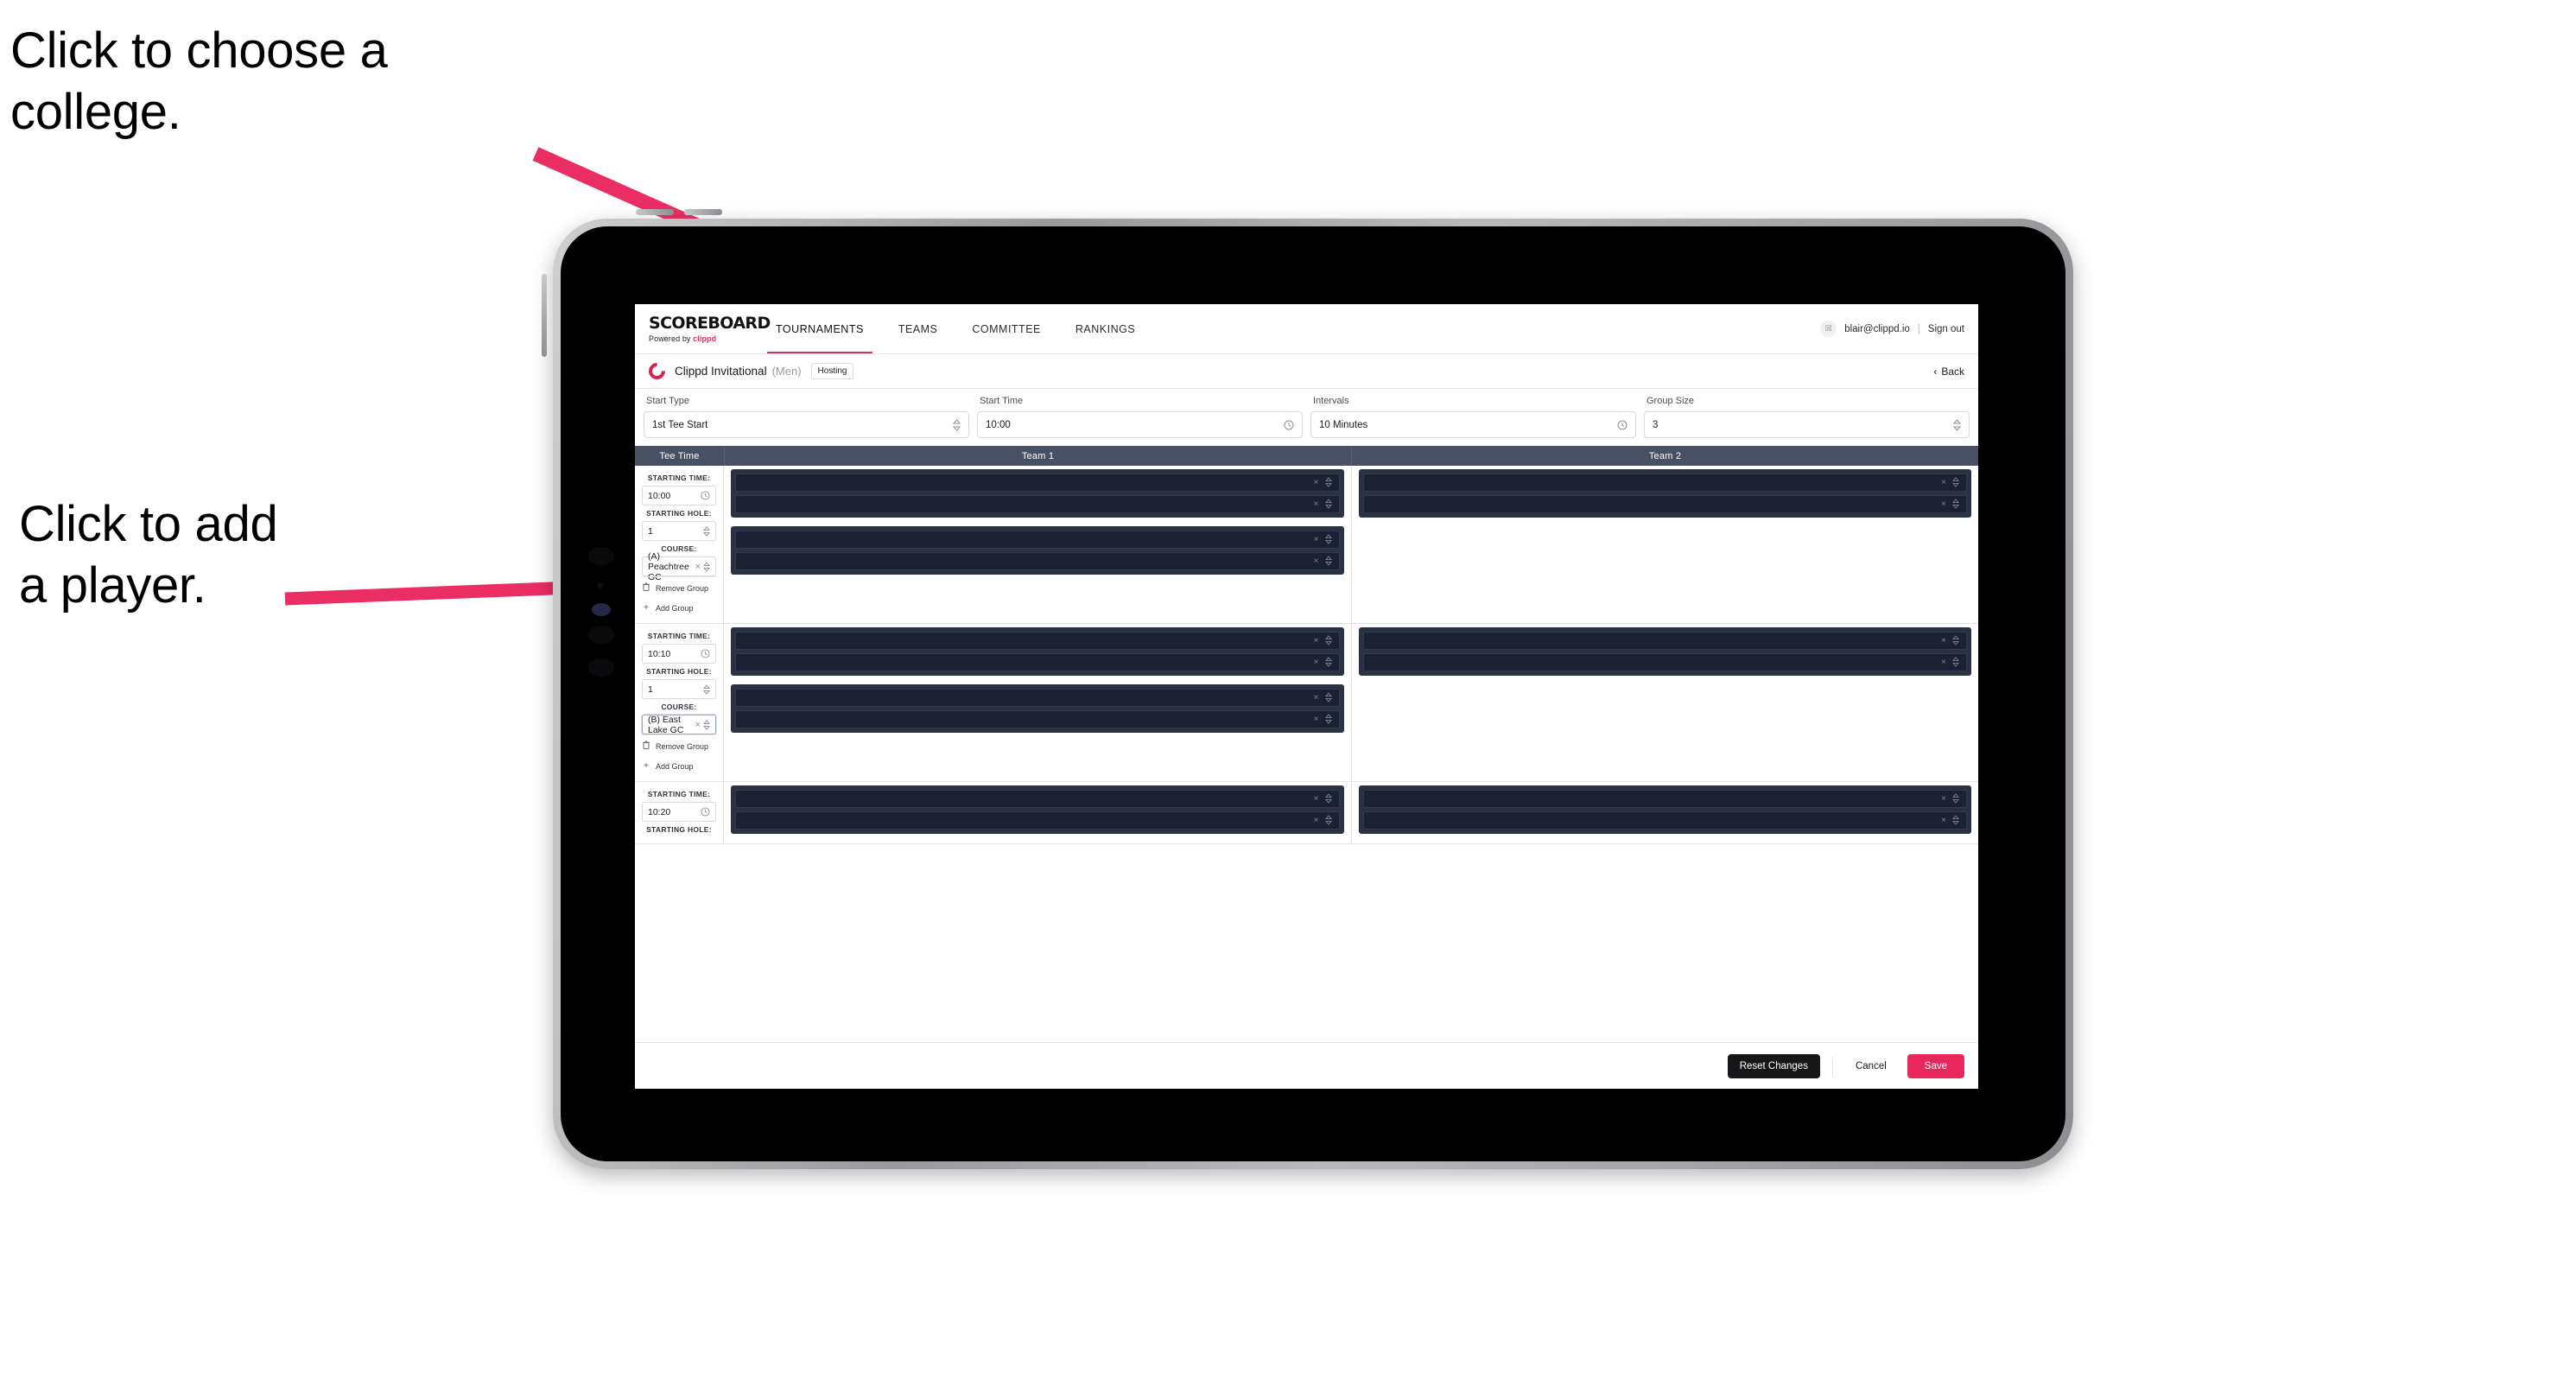 Image resolution: width=2576 pixels, height=1386 pixels. I want to click on player-group: × ×, so click(1037, 809).